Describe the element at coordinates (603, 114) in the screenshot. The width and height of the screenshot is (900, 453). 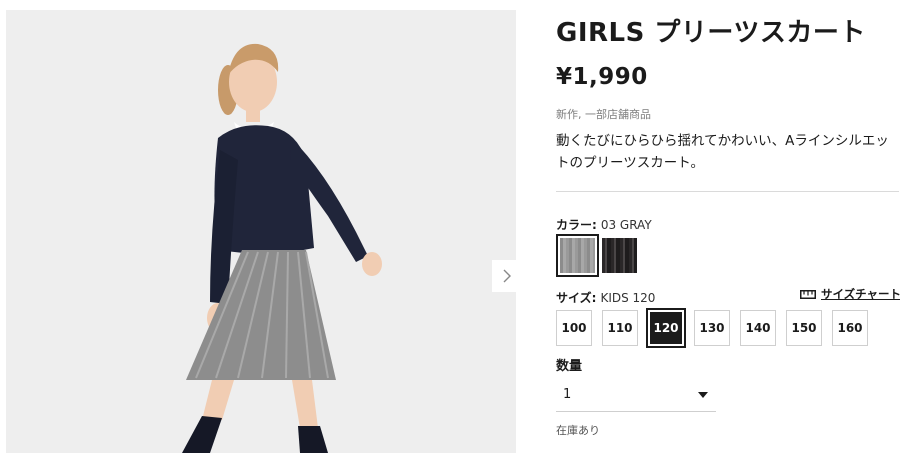
I see `product-tags: 新作, 一部店舗商品` at that location.